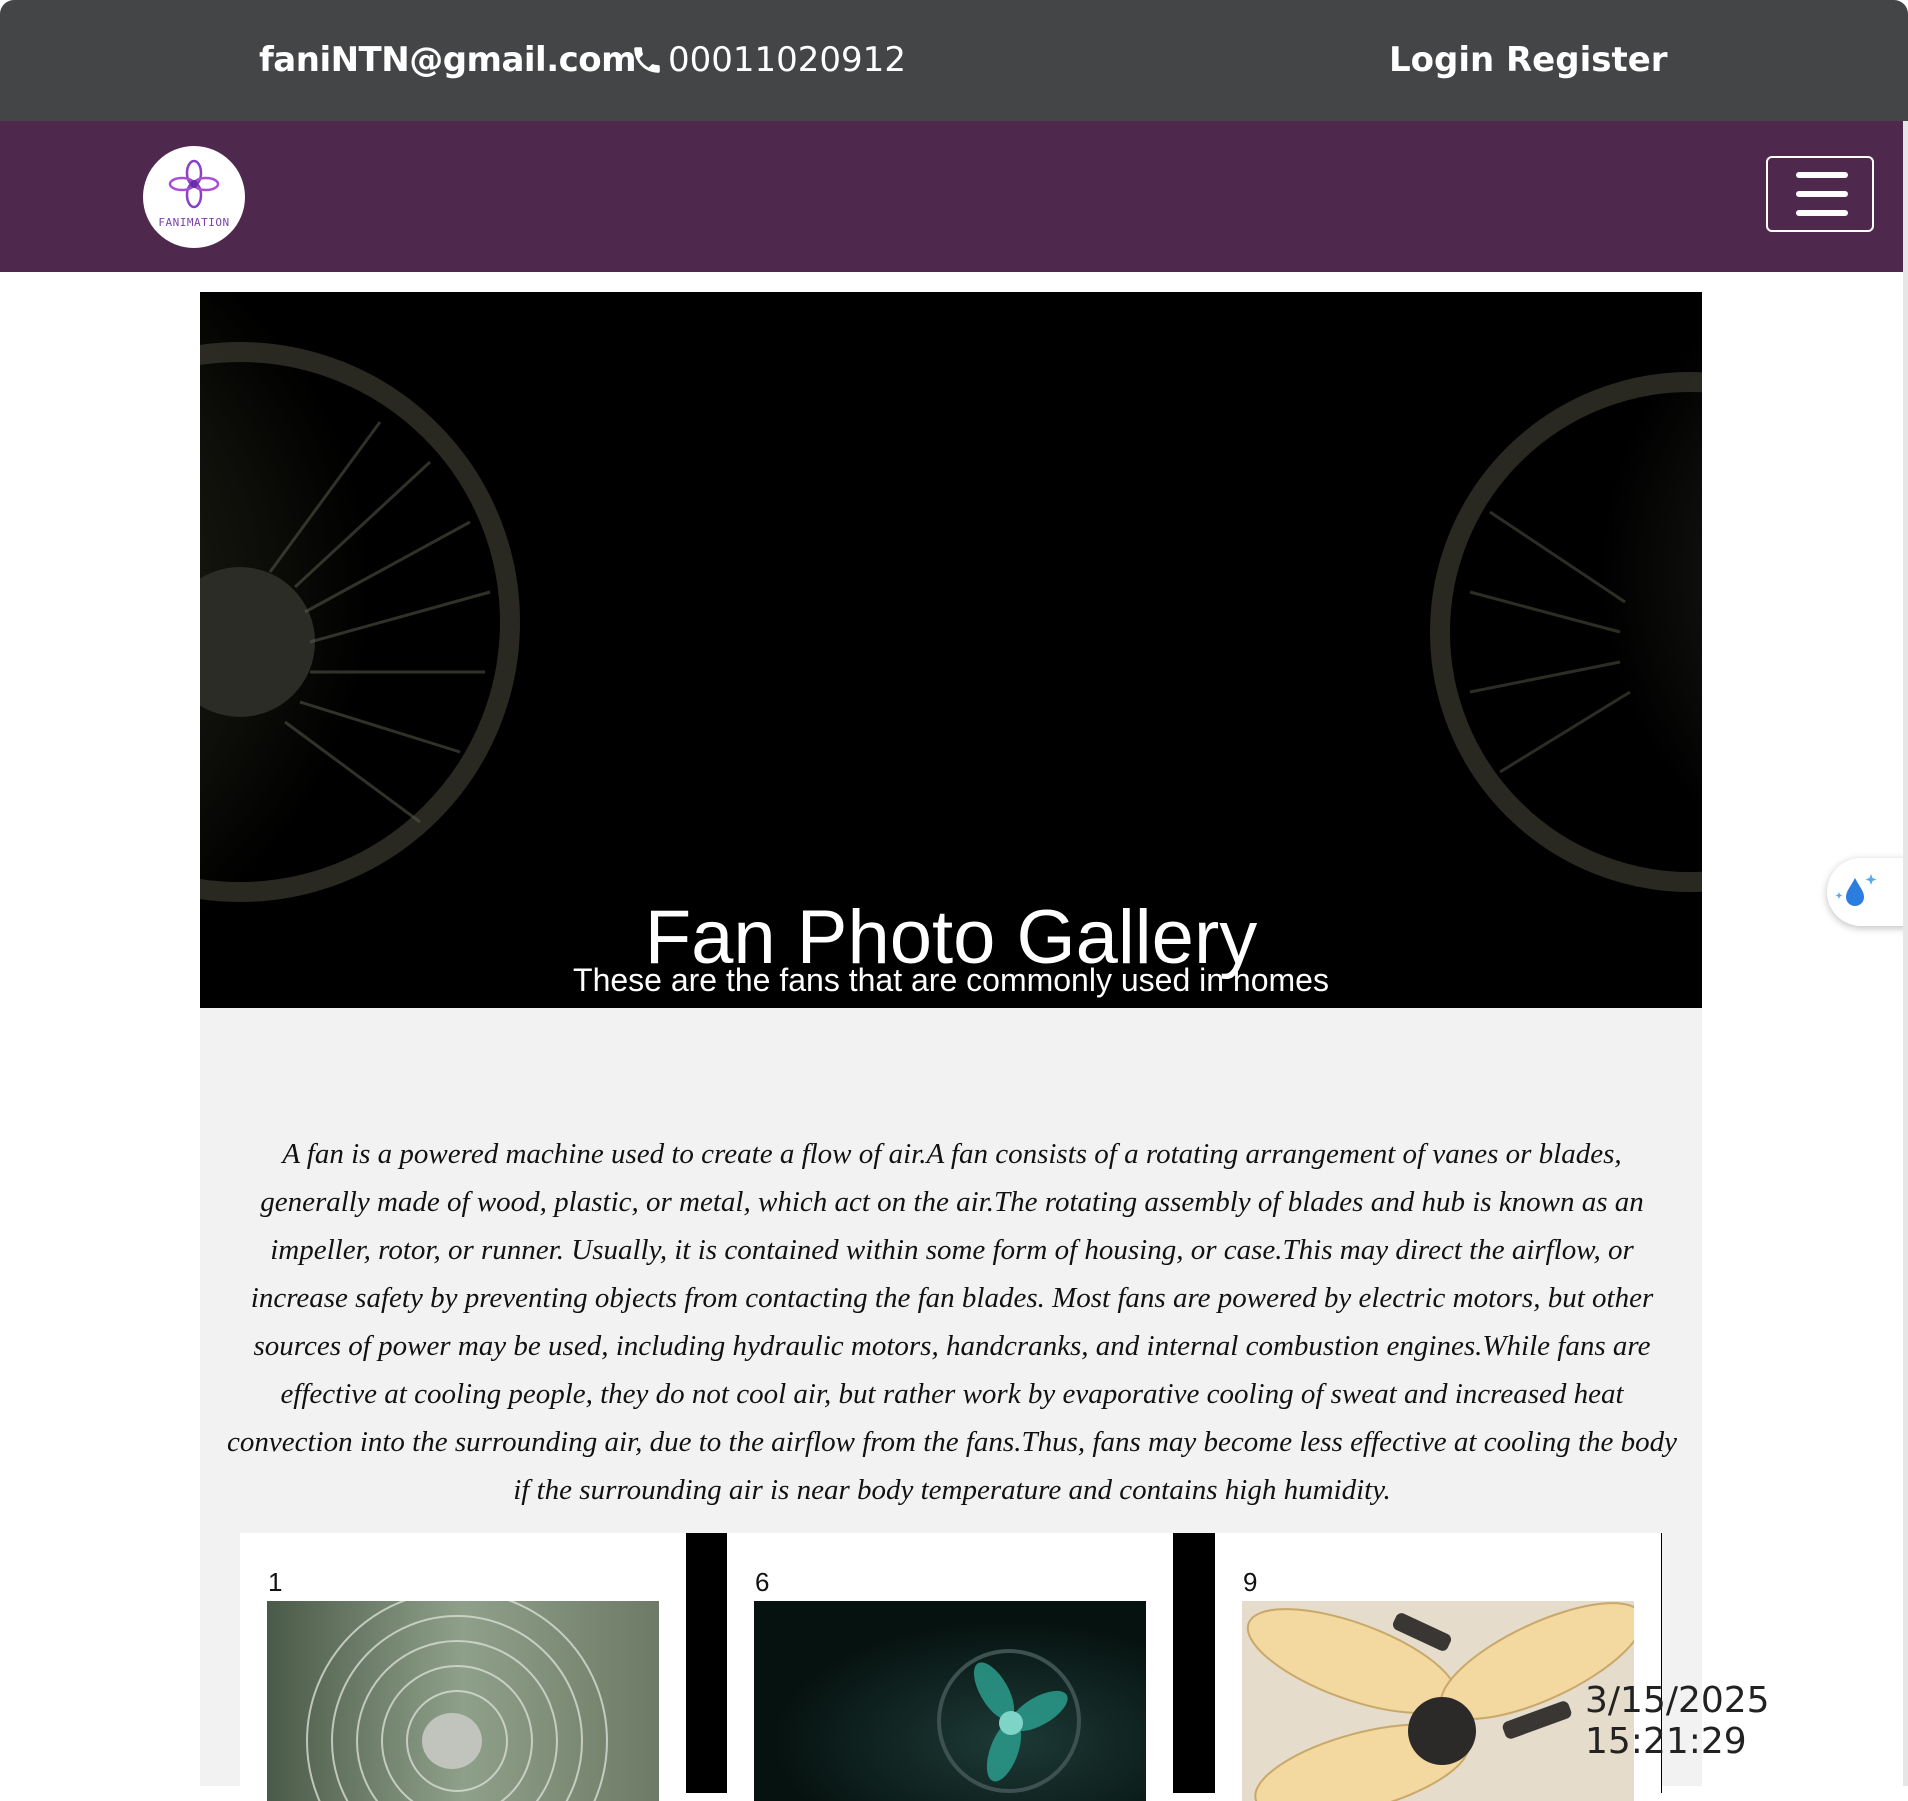  Describe the element at coordinates (647, 60) in the screenshot. I see `phone-icon` at that location.